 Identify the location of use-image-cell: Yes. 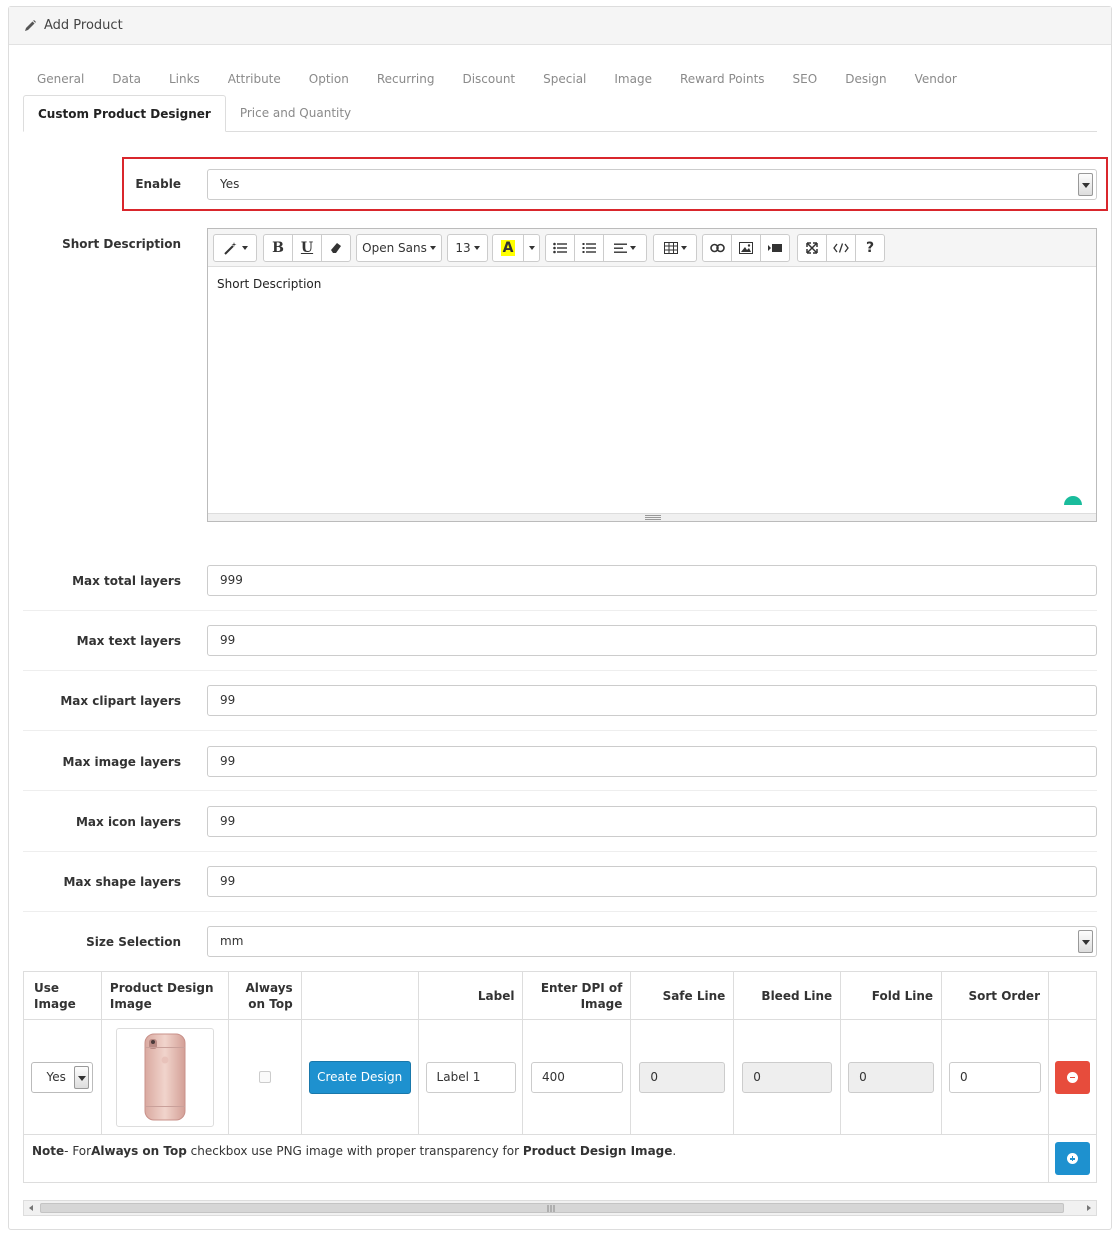
(62, 1077).